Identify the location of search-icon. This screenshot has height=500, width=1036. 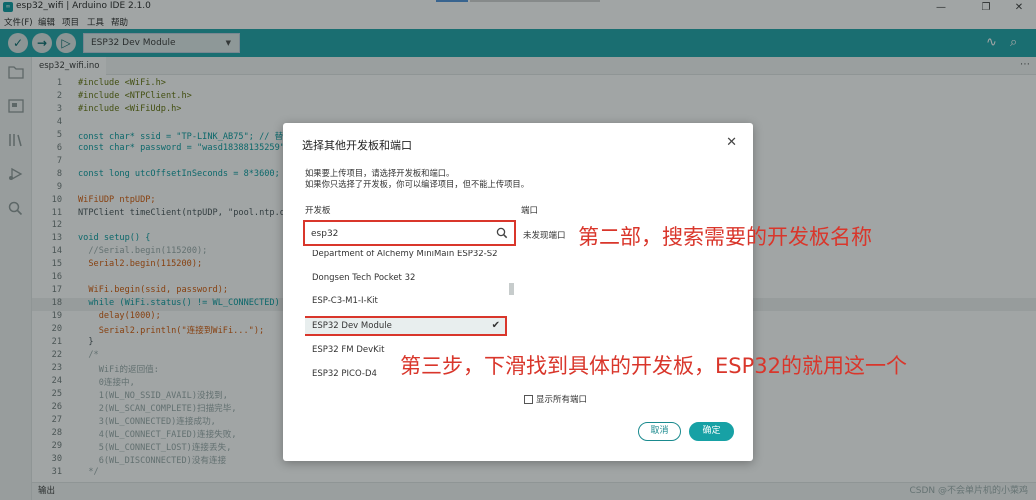
(502, 233).